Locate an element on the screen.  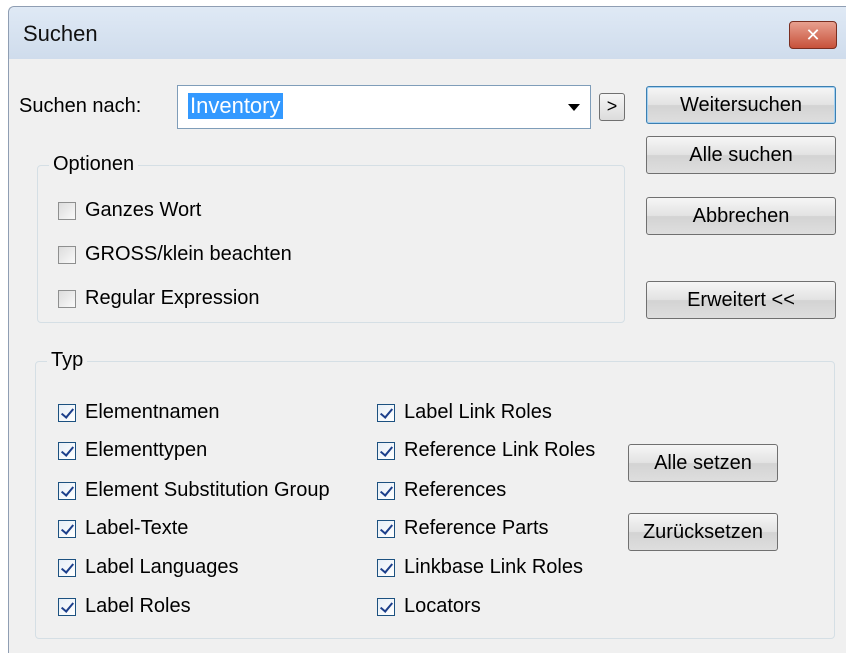
type-label-label-texte: Label-Texte is located at coordinates (136, 528).